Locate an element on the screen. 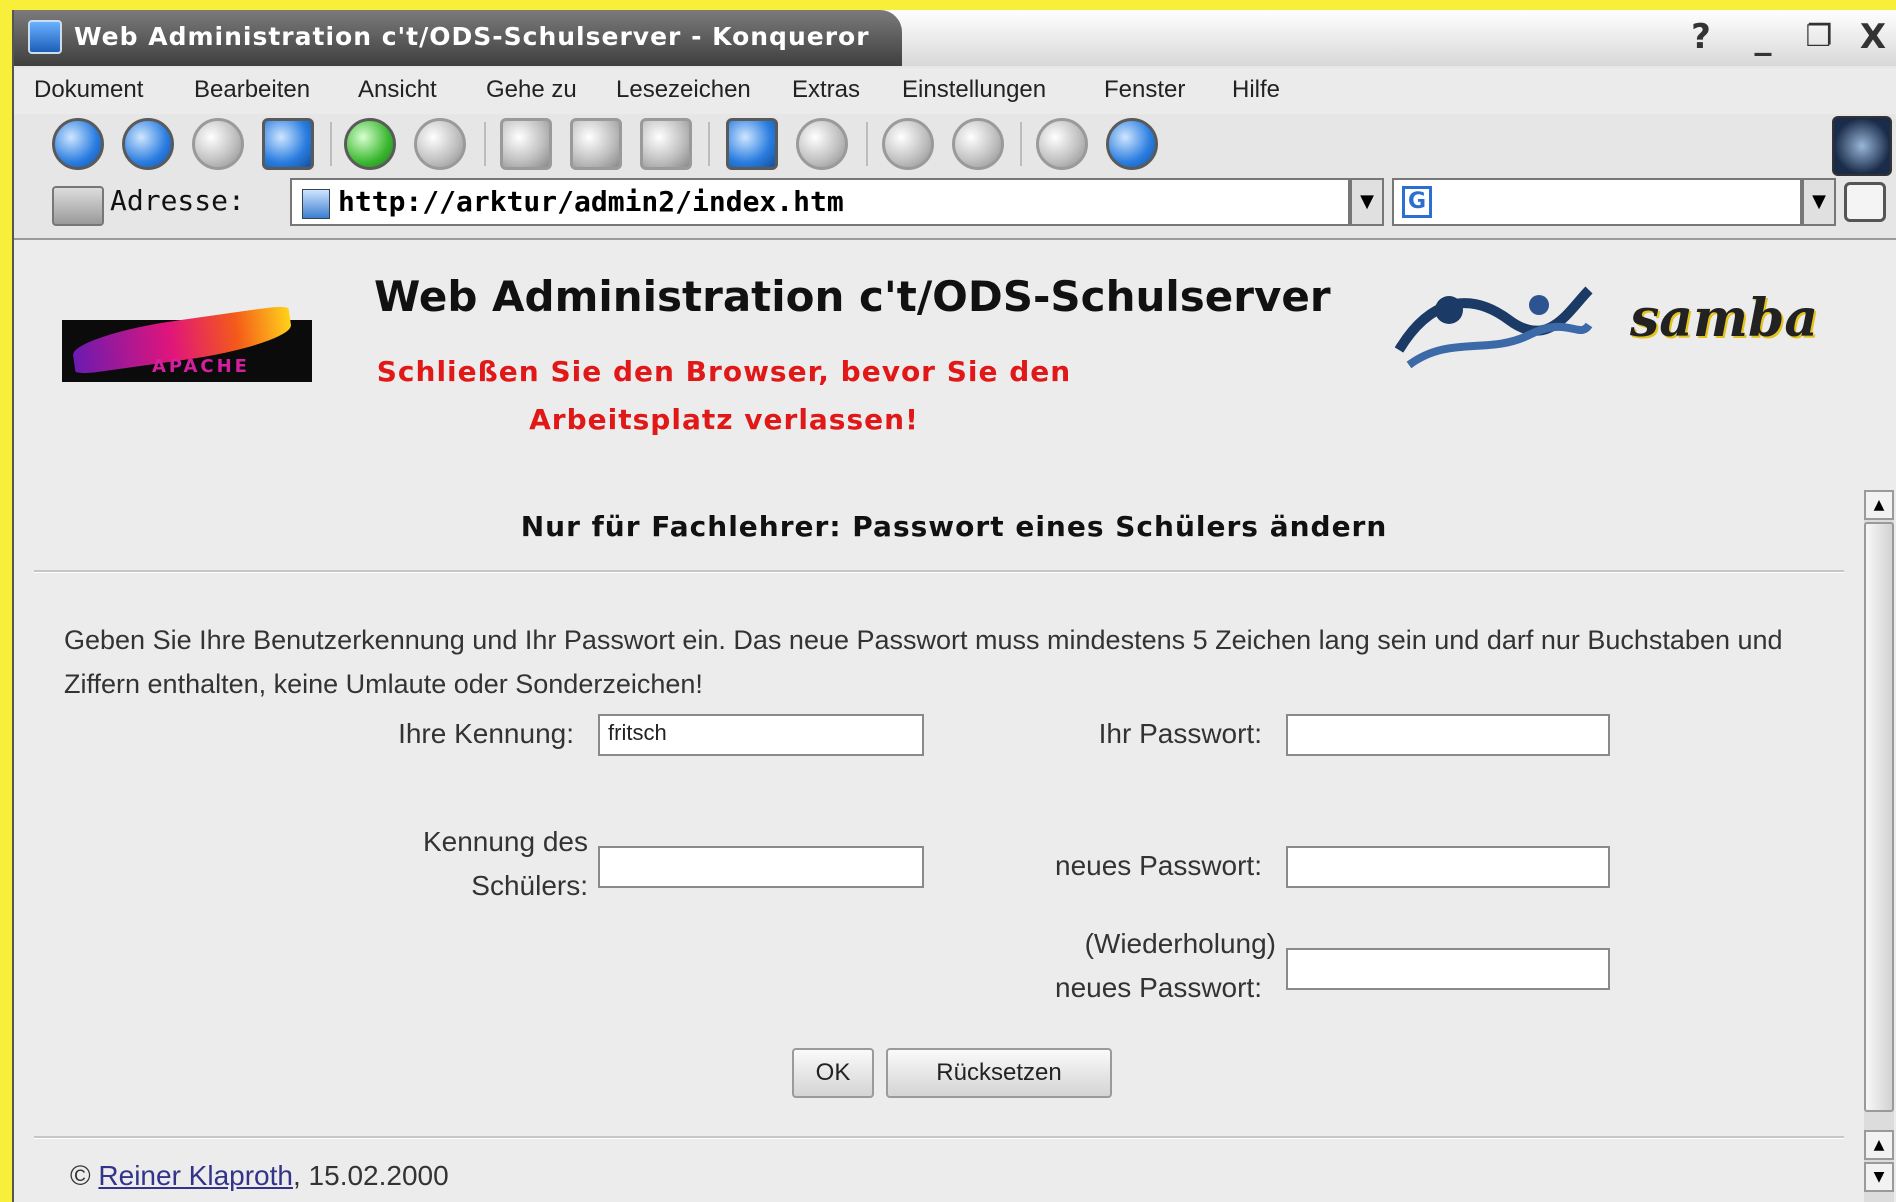 Image resolution: width=1896 pixels, height=1202 pixels. apache-logo-text: APACHE is located at coordinates (201, 366).